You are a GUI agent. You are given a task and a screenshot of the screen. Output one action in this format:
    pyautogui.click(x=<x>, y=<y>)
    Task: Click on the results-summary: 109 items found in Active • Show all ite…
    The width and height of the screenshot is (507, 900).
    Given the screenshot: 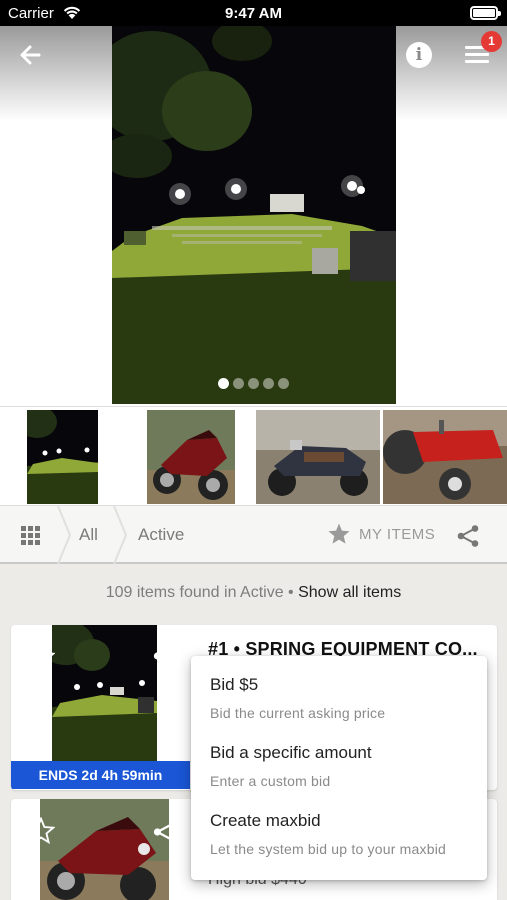 What is the action you would take?
    pyautogui.click(x=253, y=593)
    